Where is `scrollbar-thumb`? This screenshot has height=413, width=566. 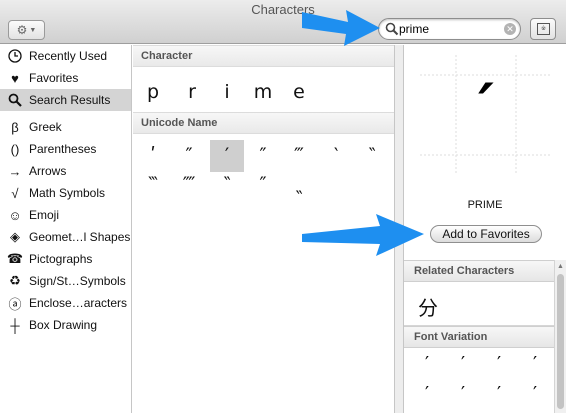 scrollbar-thumb is located at coordinates (560, 341).